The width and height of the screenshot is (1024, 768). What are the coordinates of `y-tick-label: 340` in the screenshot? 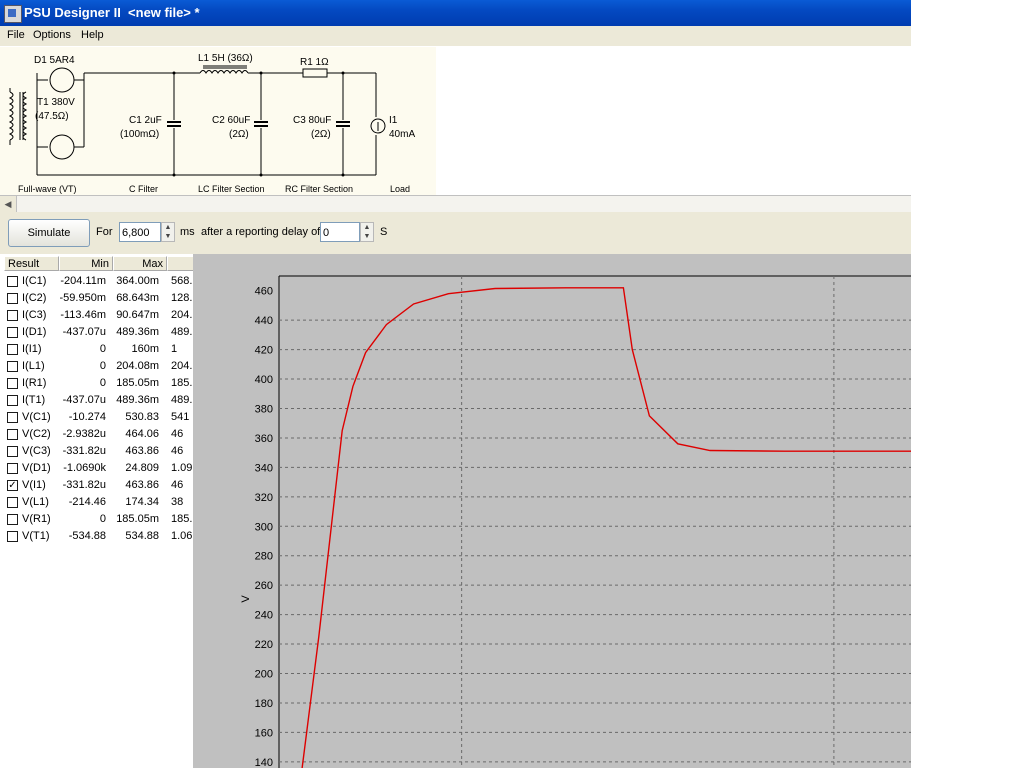 It's located at (264, 468).